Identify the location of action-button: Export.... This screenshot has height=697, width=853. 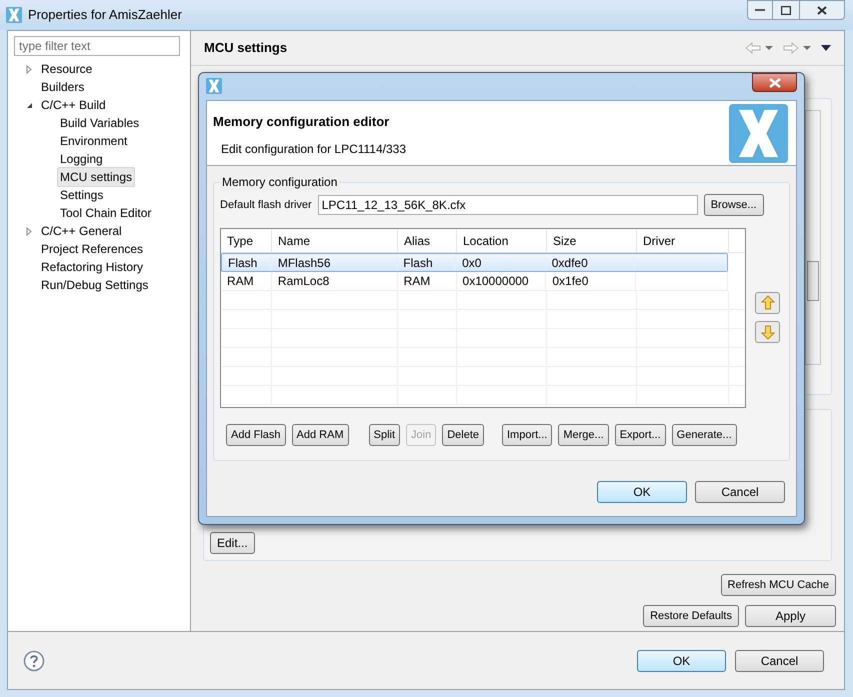
(640, 435).